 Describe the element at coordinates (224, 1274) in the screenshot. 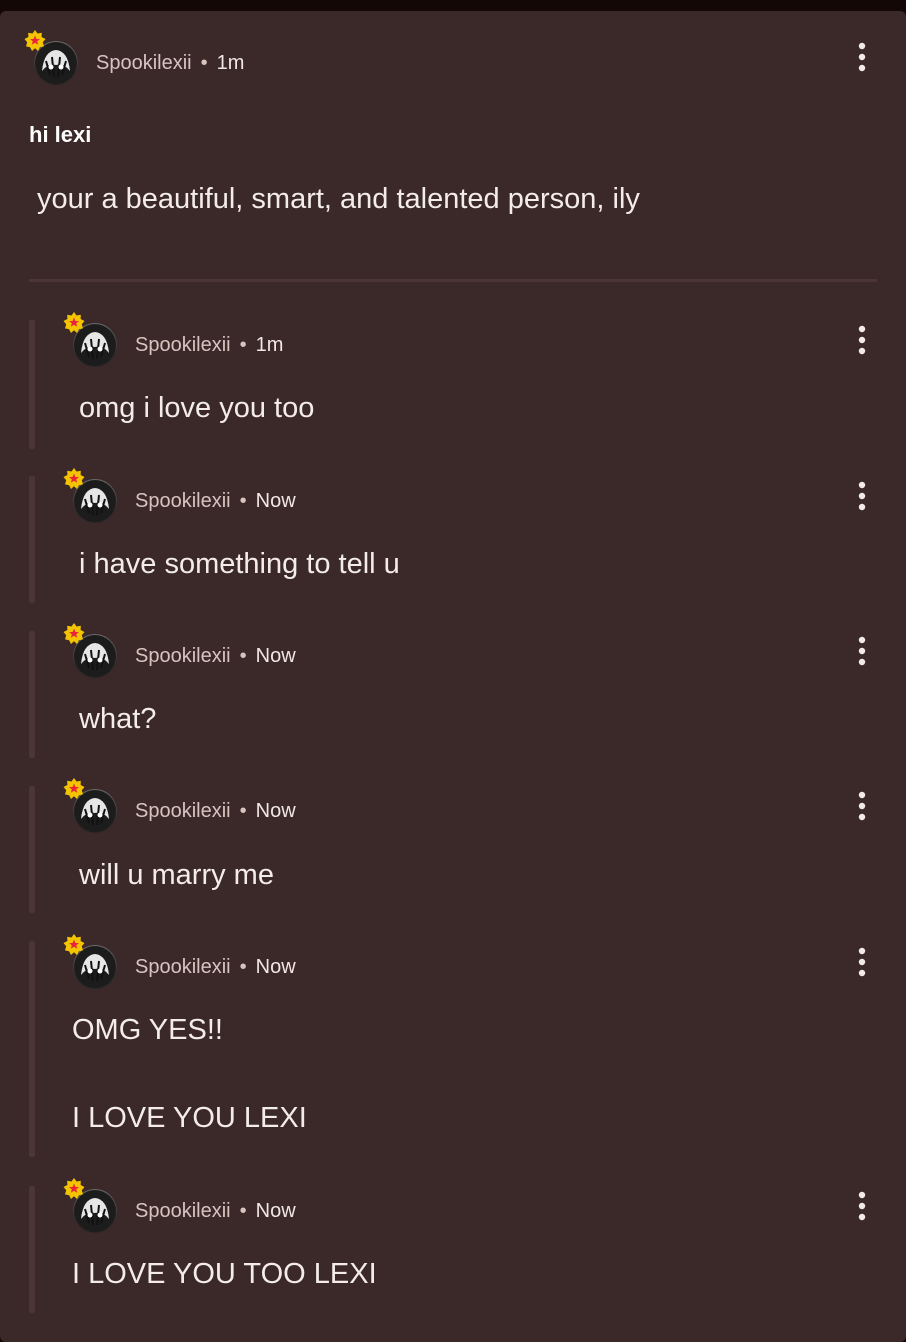

I see `reply-text: I LOVE YOU TOO LEXI` at that location.